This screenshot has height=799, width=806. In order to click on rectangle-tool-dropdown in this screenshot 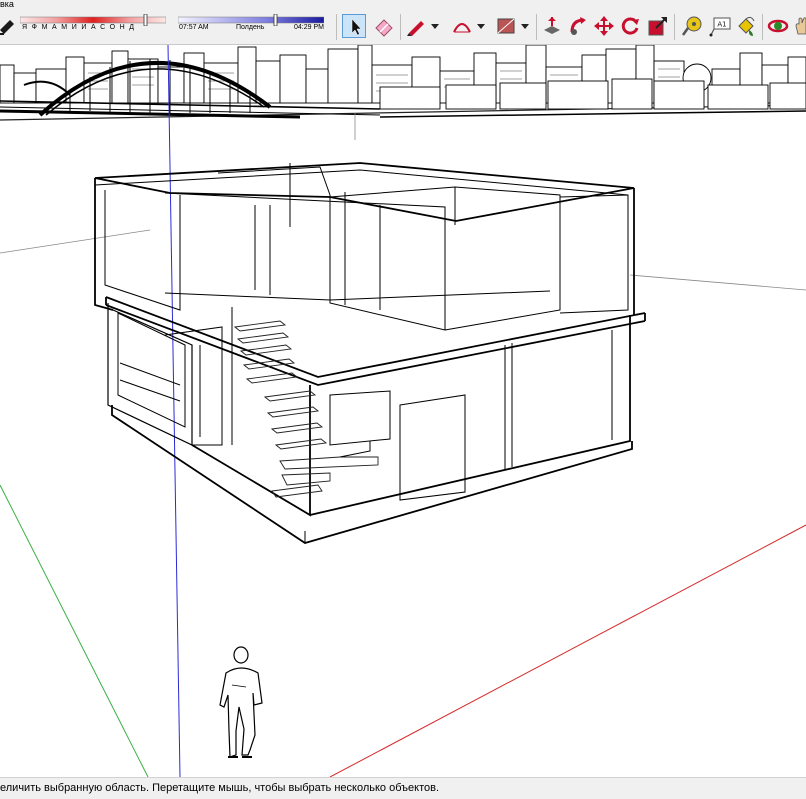, I will do `click(525, 26)`.